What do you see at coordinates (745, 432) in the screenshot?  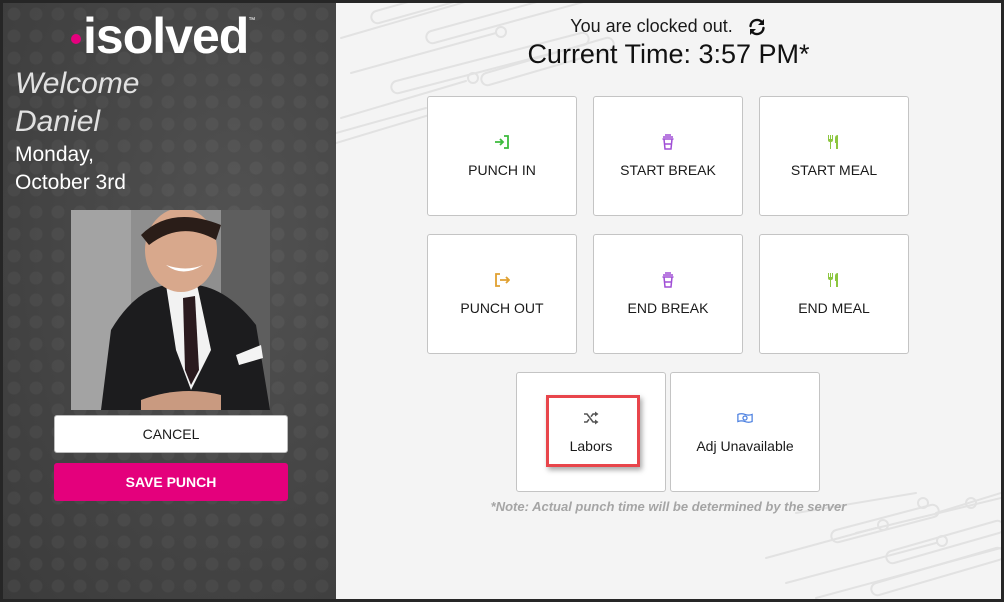 I see `adj-unavailable-button: Adj Unavailable` at bounding box center [745, 432].